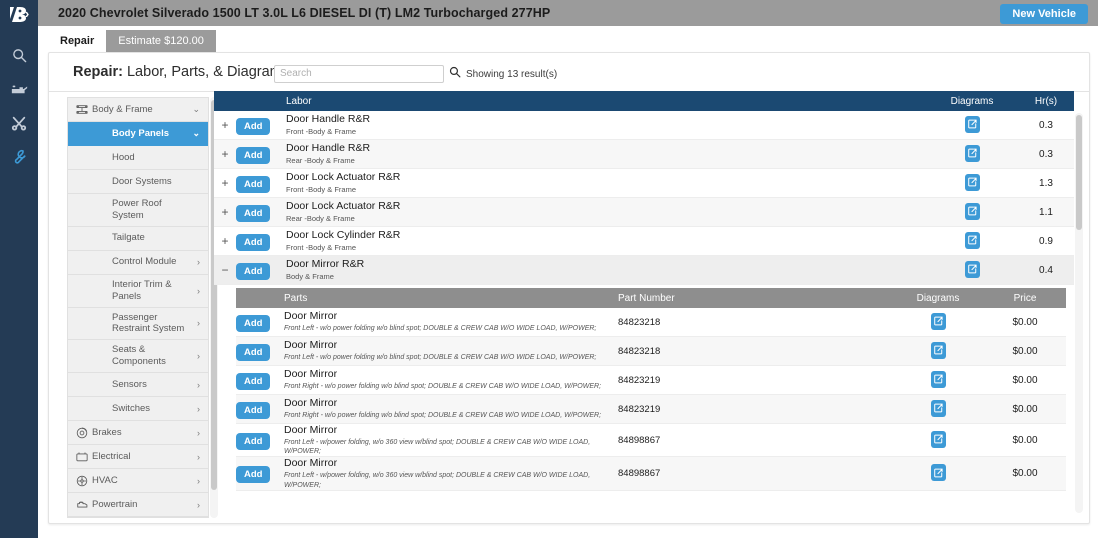  What do you see at coordinates (129, 384) in the screenshot?
I see `sidebar-item-label: Sensors` at bounding box center [129, 384].